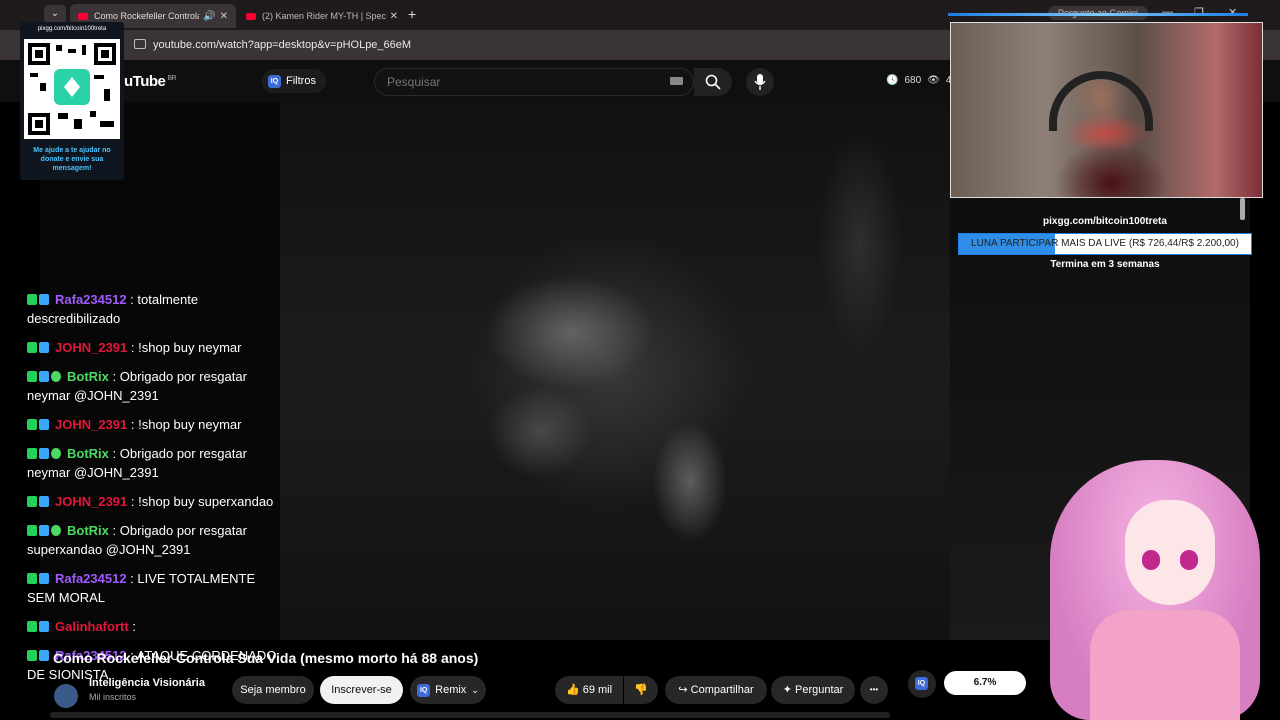 The height and width of the screenshot is (720, 1280). I want to click on search-input: Pesquisar, so click(534, 82).